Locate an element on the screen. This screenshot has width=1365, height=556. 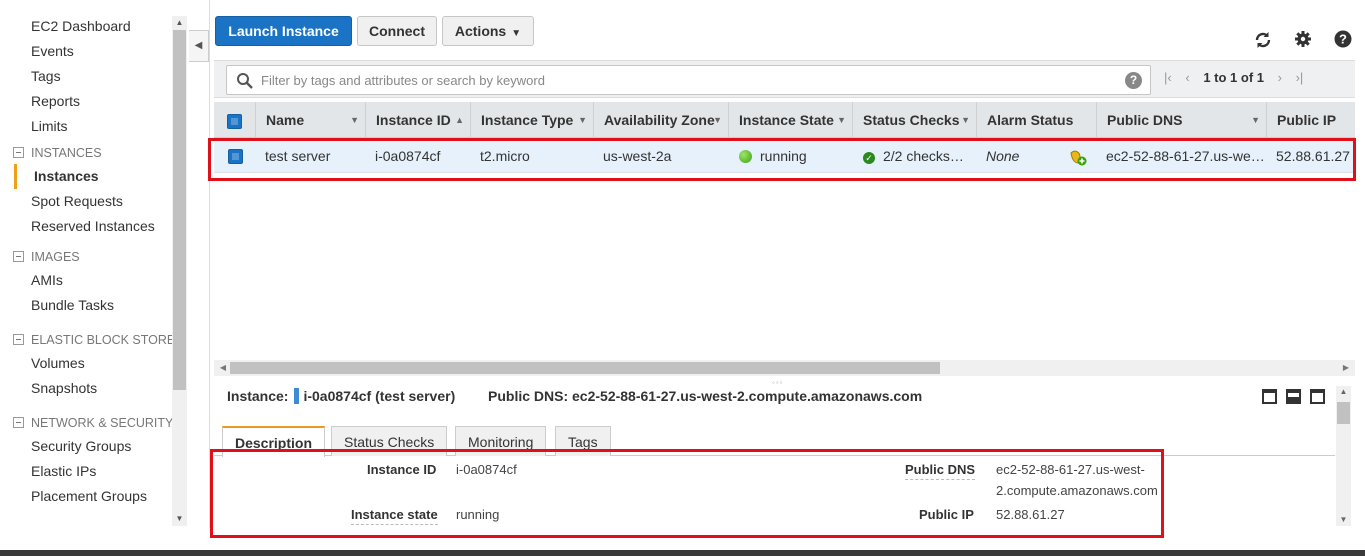
column-header-instance-type: Instance Type ▼ is located at coordinates (532, 120).